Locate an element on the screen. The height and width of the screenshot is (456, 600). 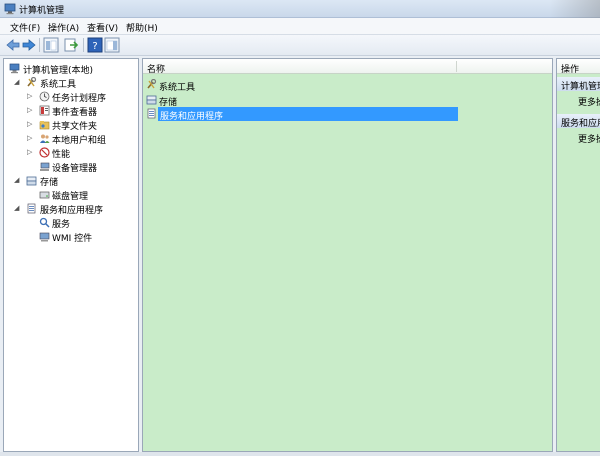
menu-file: 文件(F) is located at coordinates (25, 27).